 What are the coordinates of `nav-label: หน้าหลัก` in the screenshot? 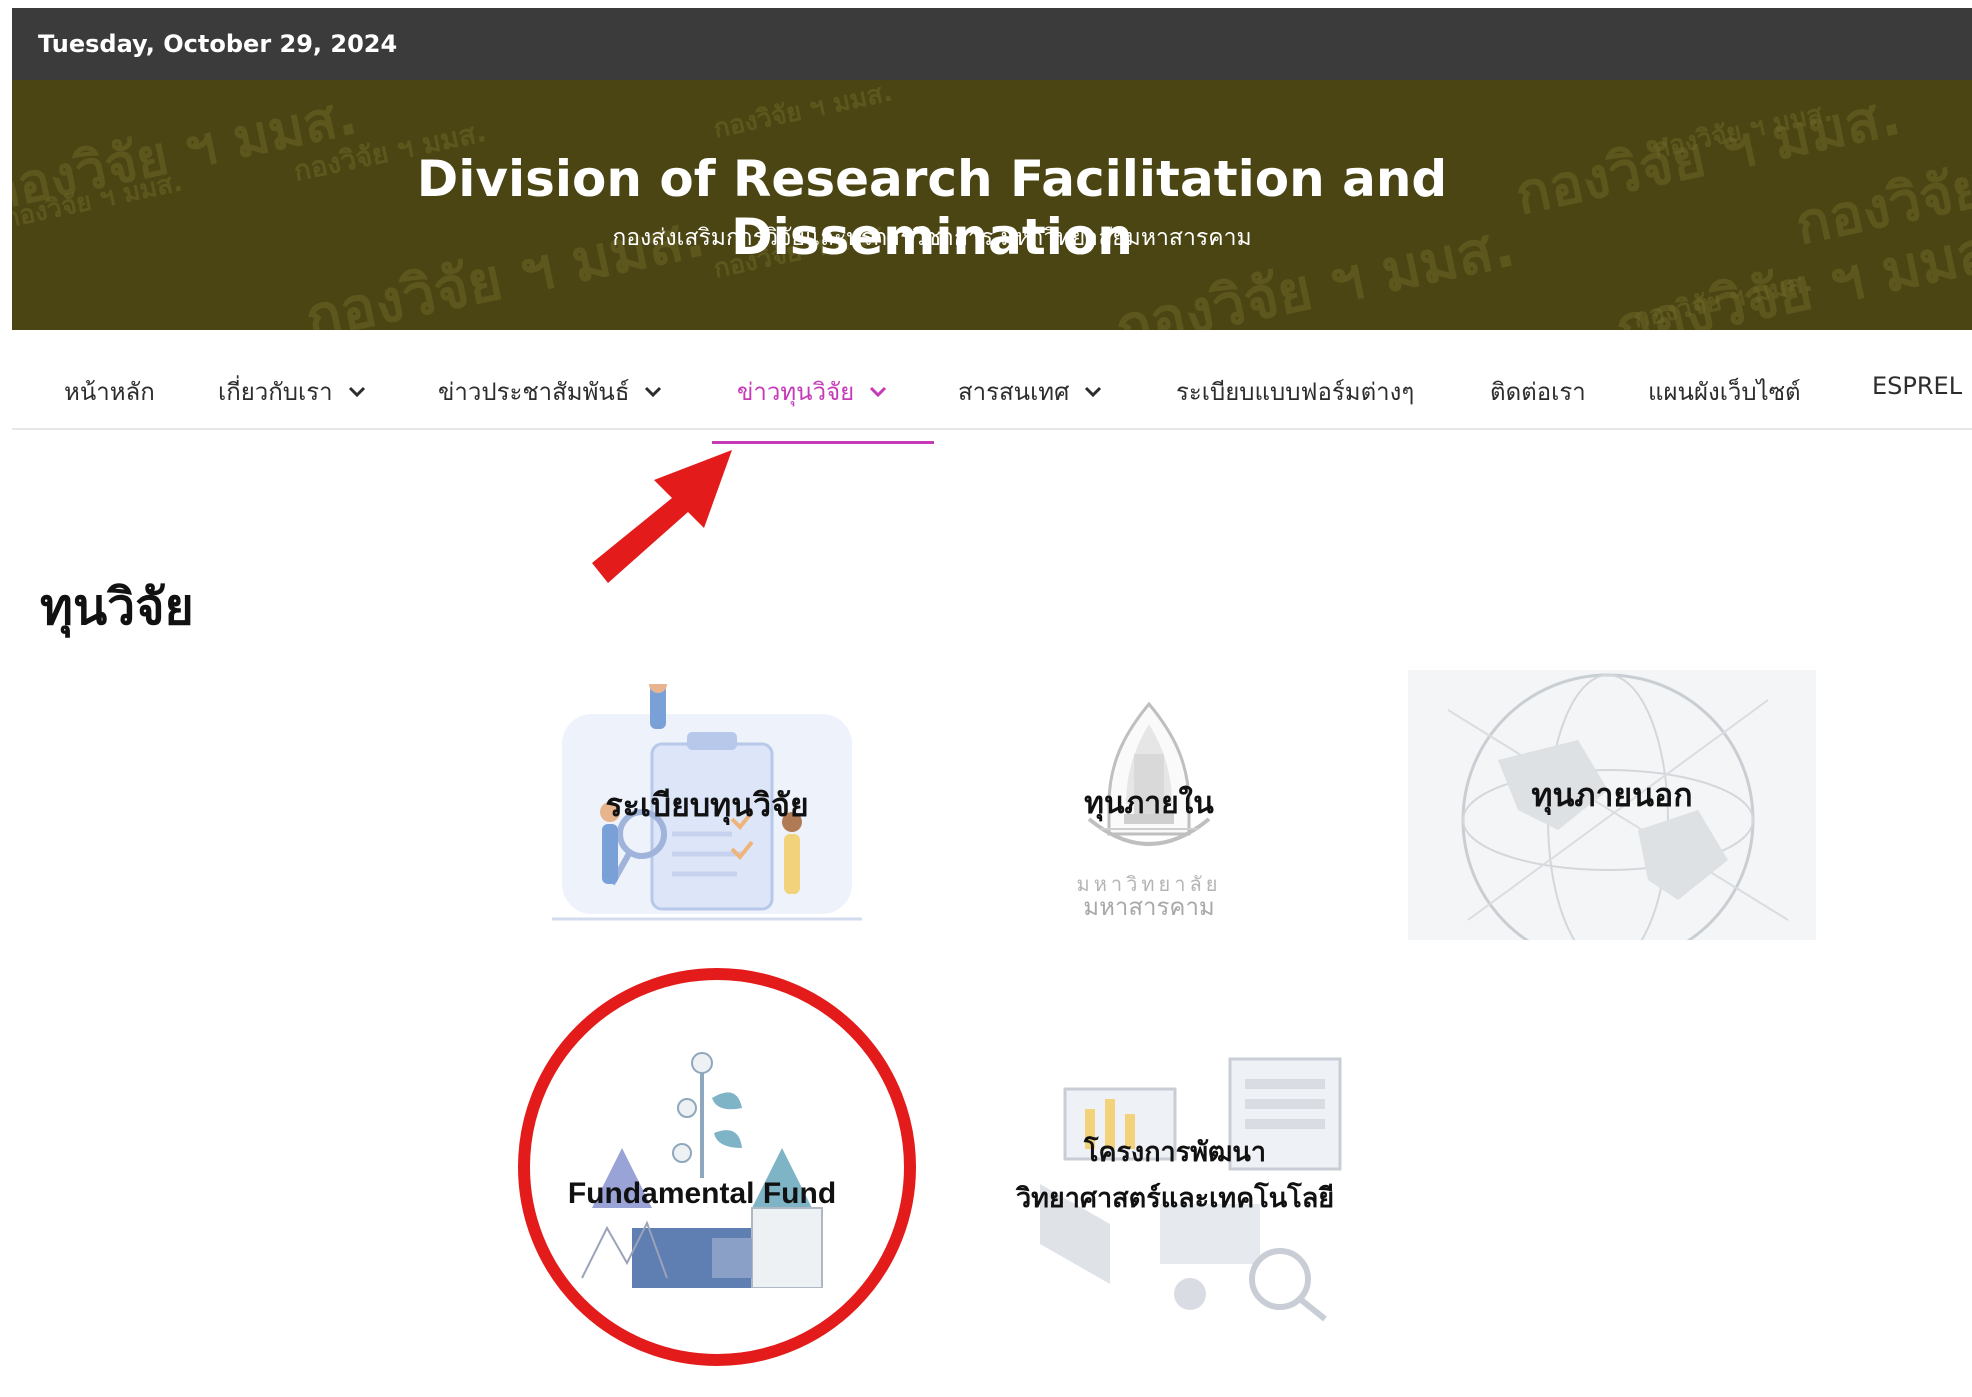 It's located at (109, 392).